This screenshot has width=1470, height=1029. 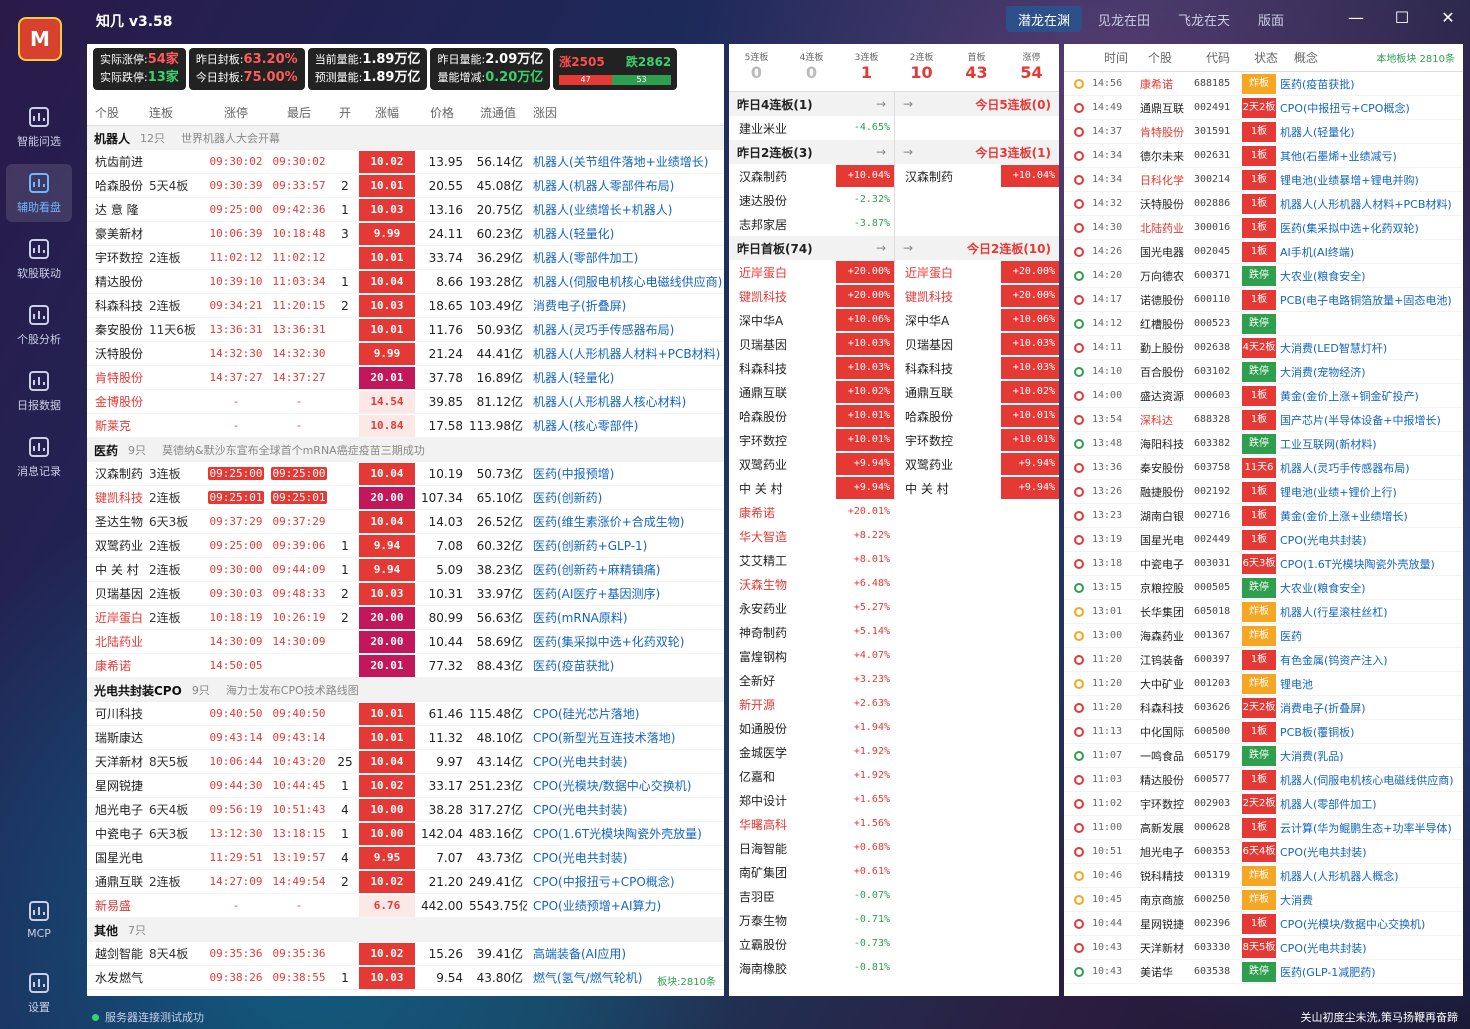 I want to click on col-header: 涨因, so click(x=625, y=112).